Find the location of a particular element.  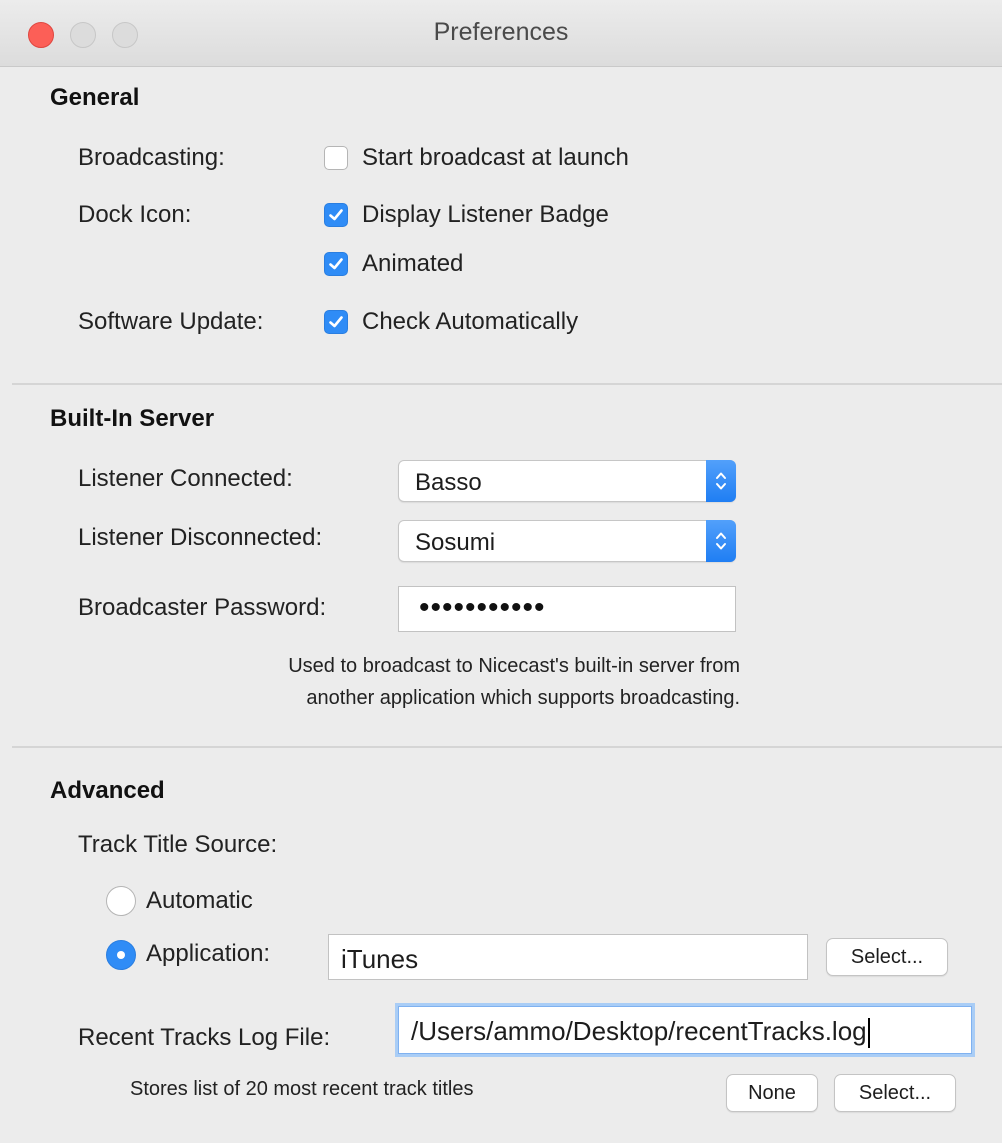

general-heading: General is located at coordinates (95, 97).